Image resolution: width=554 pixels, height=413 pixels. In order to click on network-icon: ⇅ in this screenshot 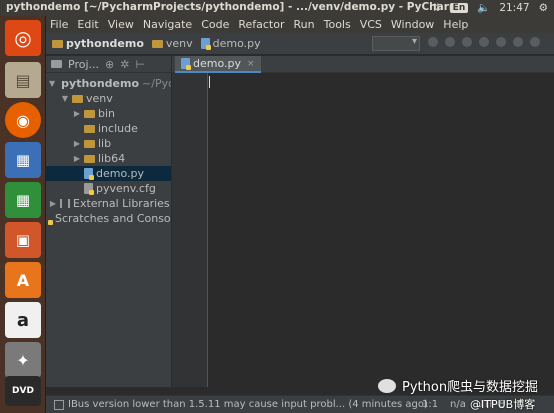, I will do `click(436, 8)`.